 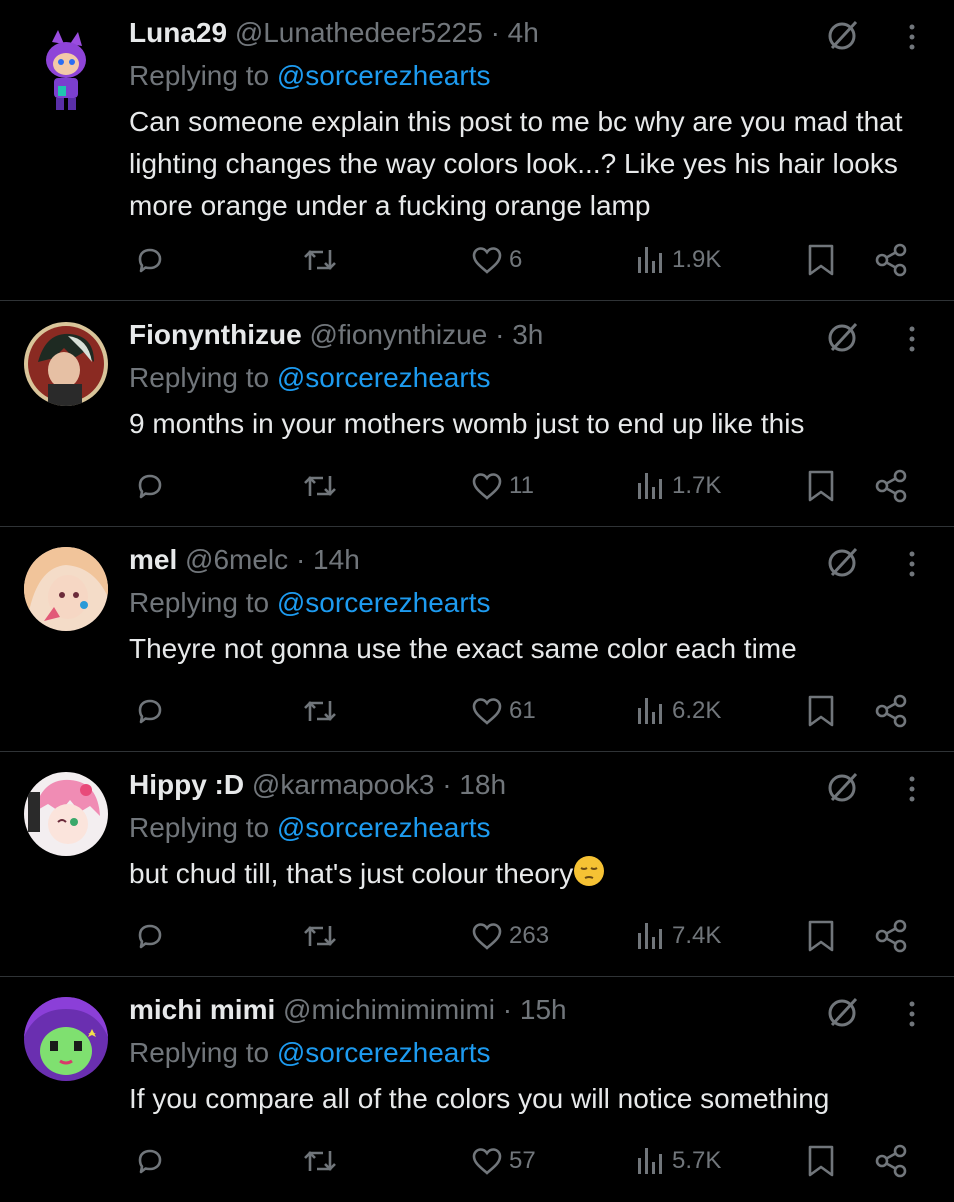 I want to click on tweet-header: Fionynthizue @fionynthizue · 3h, so click(x=336, y=335).